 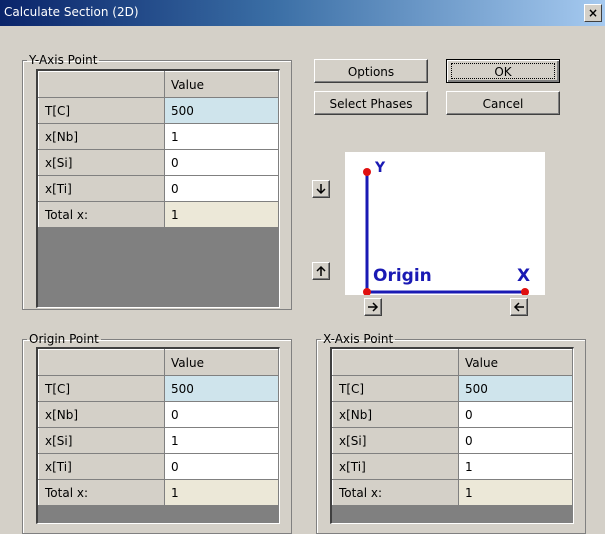 What do you see at coordinates (367, 291) in the screenshot?
I see `origin-point-marker` at bounding box center [367, 291].